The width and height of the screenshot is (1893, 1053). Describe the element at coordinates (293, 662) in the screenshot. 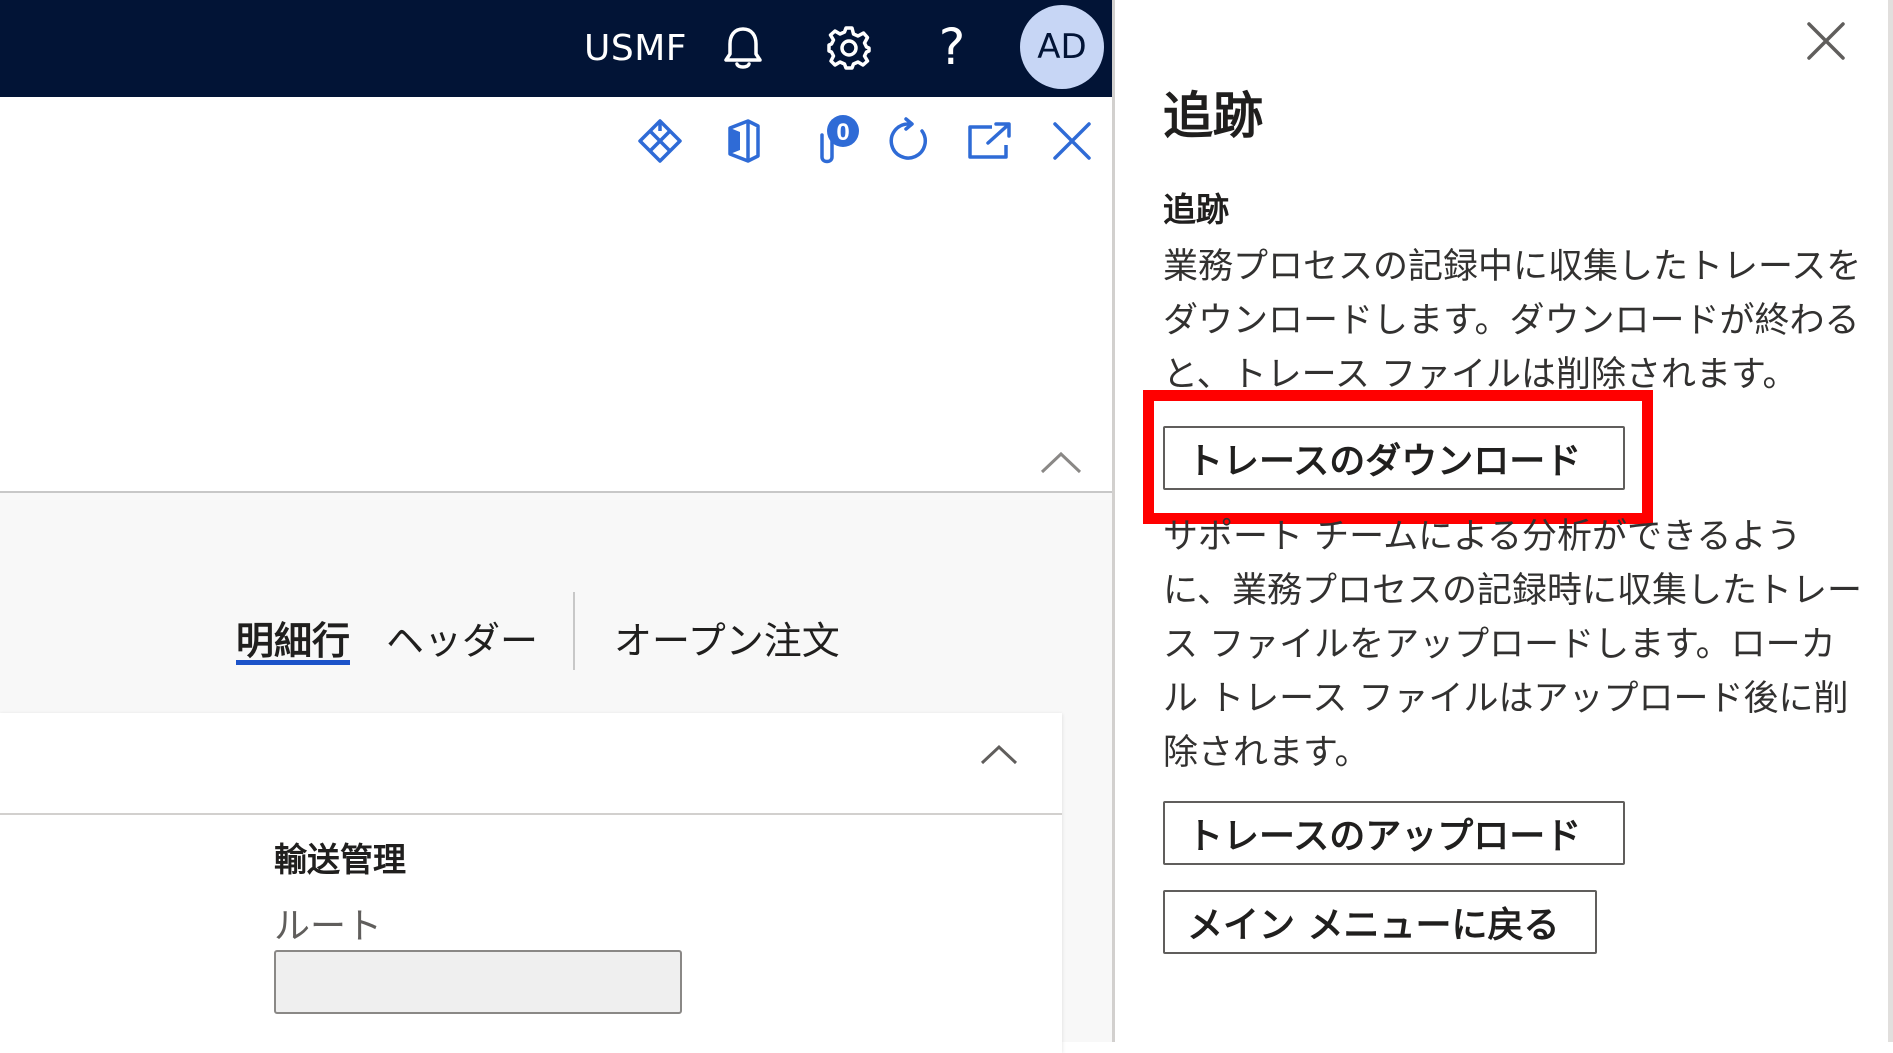

I see `active-tab-indicator` at that location.